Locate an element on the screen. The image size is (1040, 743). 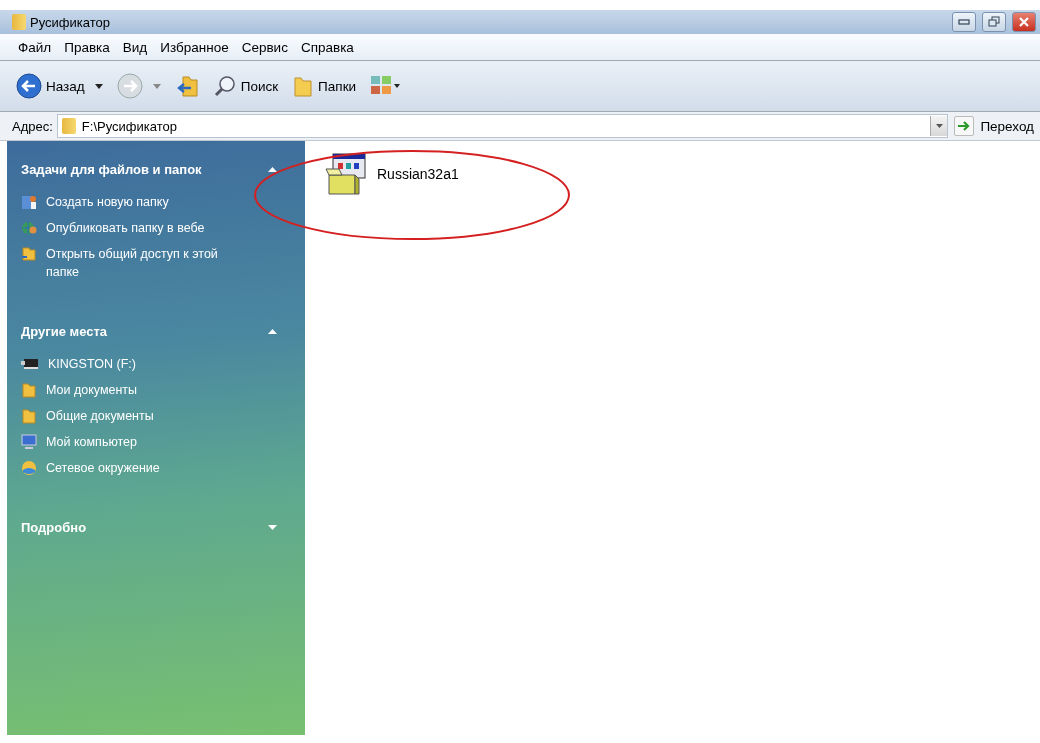
dropdown-button is located at coordinates (939, 126).